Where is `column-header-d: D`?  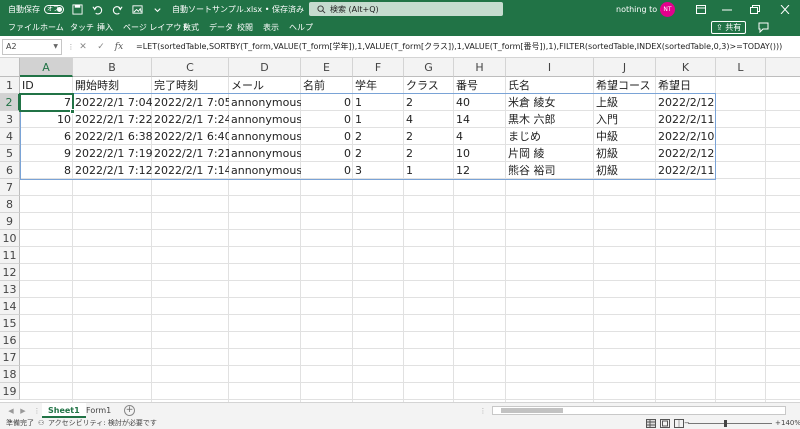 column-header-d: D is located at coordinates (265, 67).